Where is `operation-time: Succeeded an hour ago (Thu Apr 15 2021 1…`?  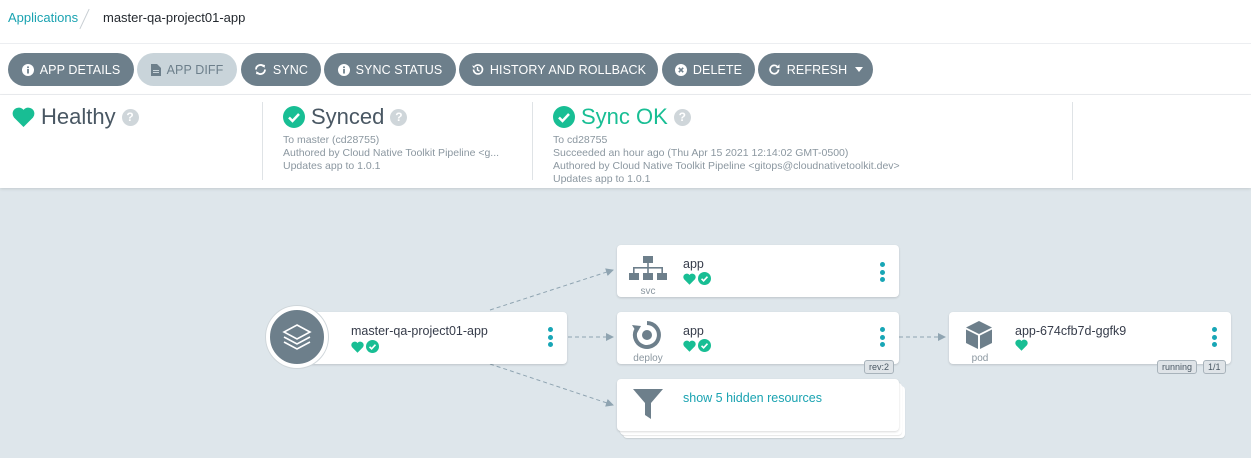
operation-time: Succeeded an hour ago (Thu Apr 15 2021 1… is located at coordinates (701, 153).